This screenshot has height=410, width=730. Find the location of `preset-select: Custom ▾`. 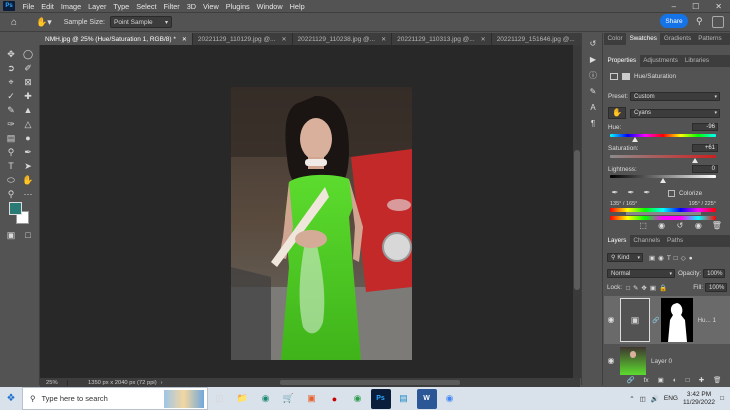

preset-select: Custom ▾ is located at coordinates (675, 96).